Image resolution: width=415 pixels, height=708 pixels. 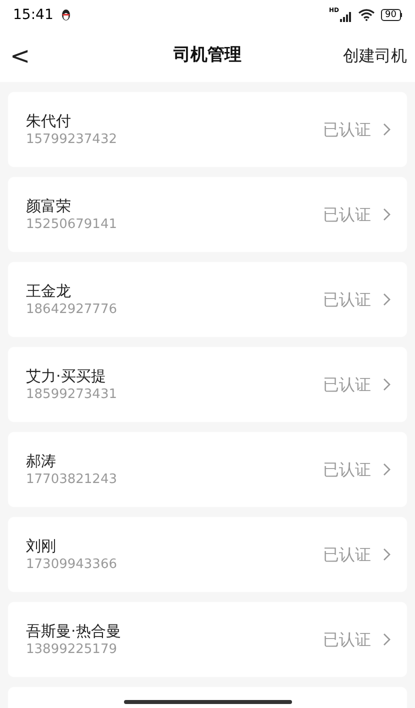 I want to click on driver-name: 朱代付, so click(x=49, y=120).